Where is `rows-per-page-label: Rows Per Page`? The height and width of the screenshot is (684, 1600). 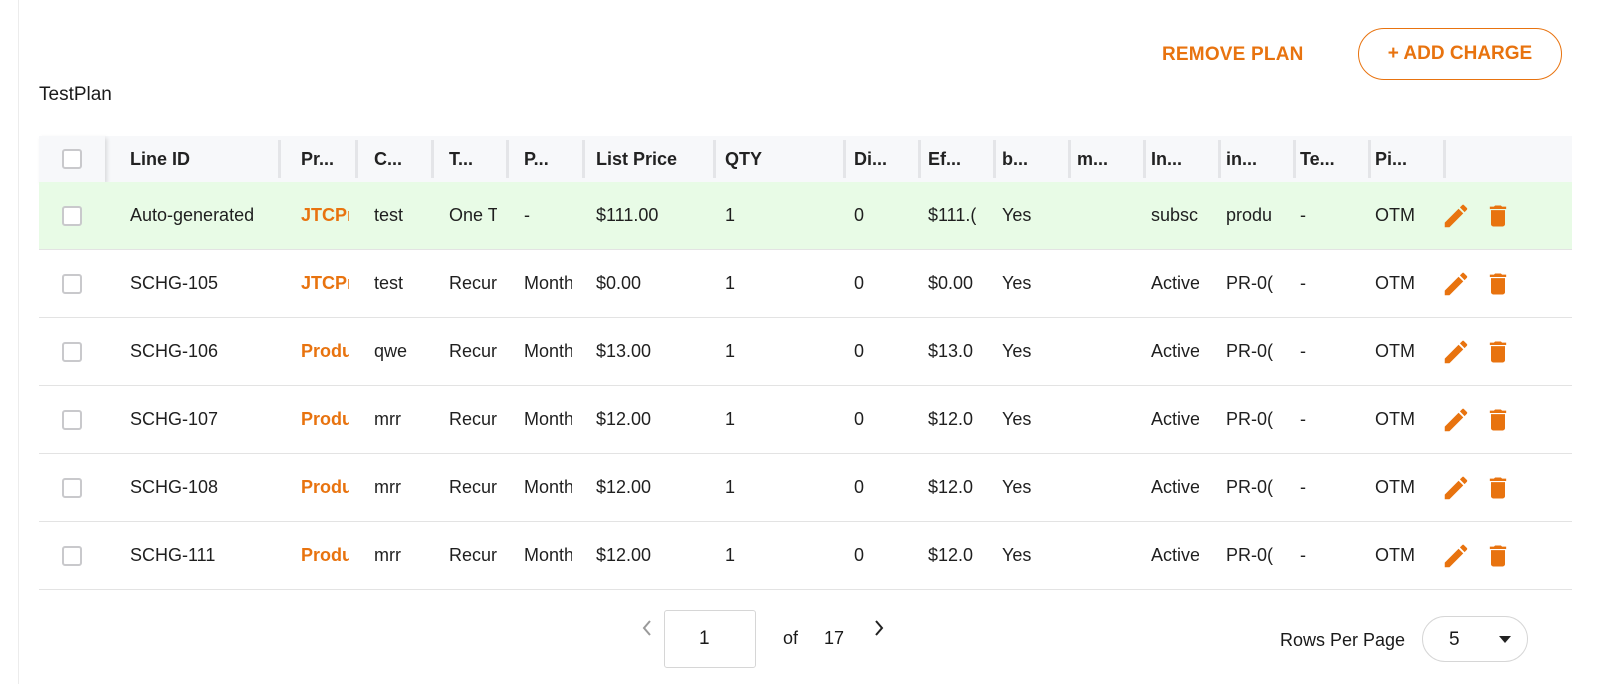 rows-per-page-label: Rows Per Page is located at coordinates (1343, 640).